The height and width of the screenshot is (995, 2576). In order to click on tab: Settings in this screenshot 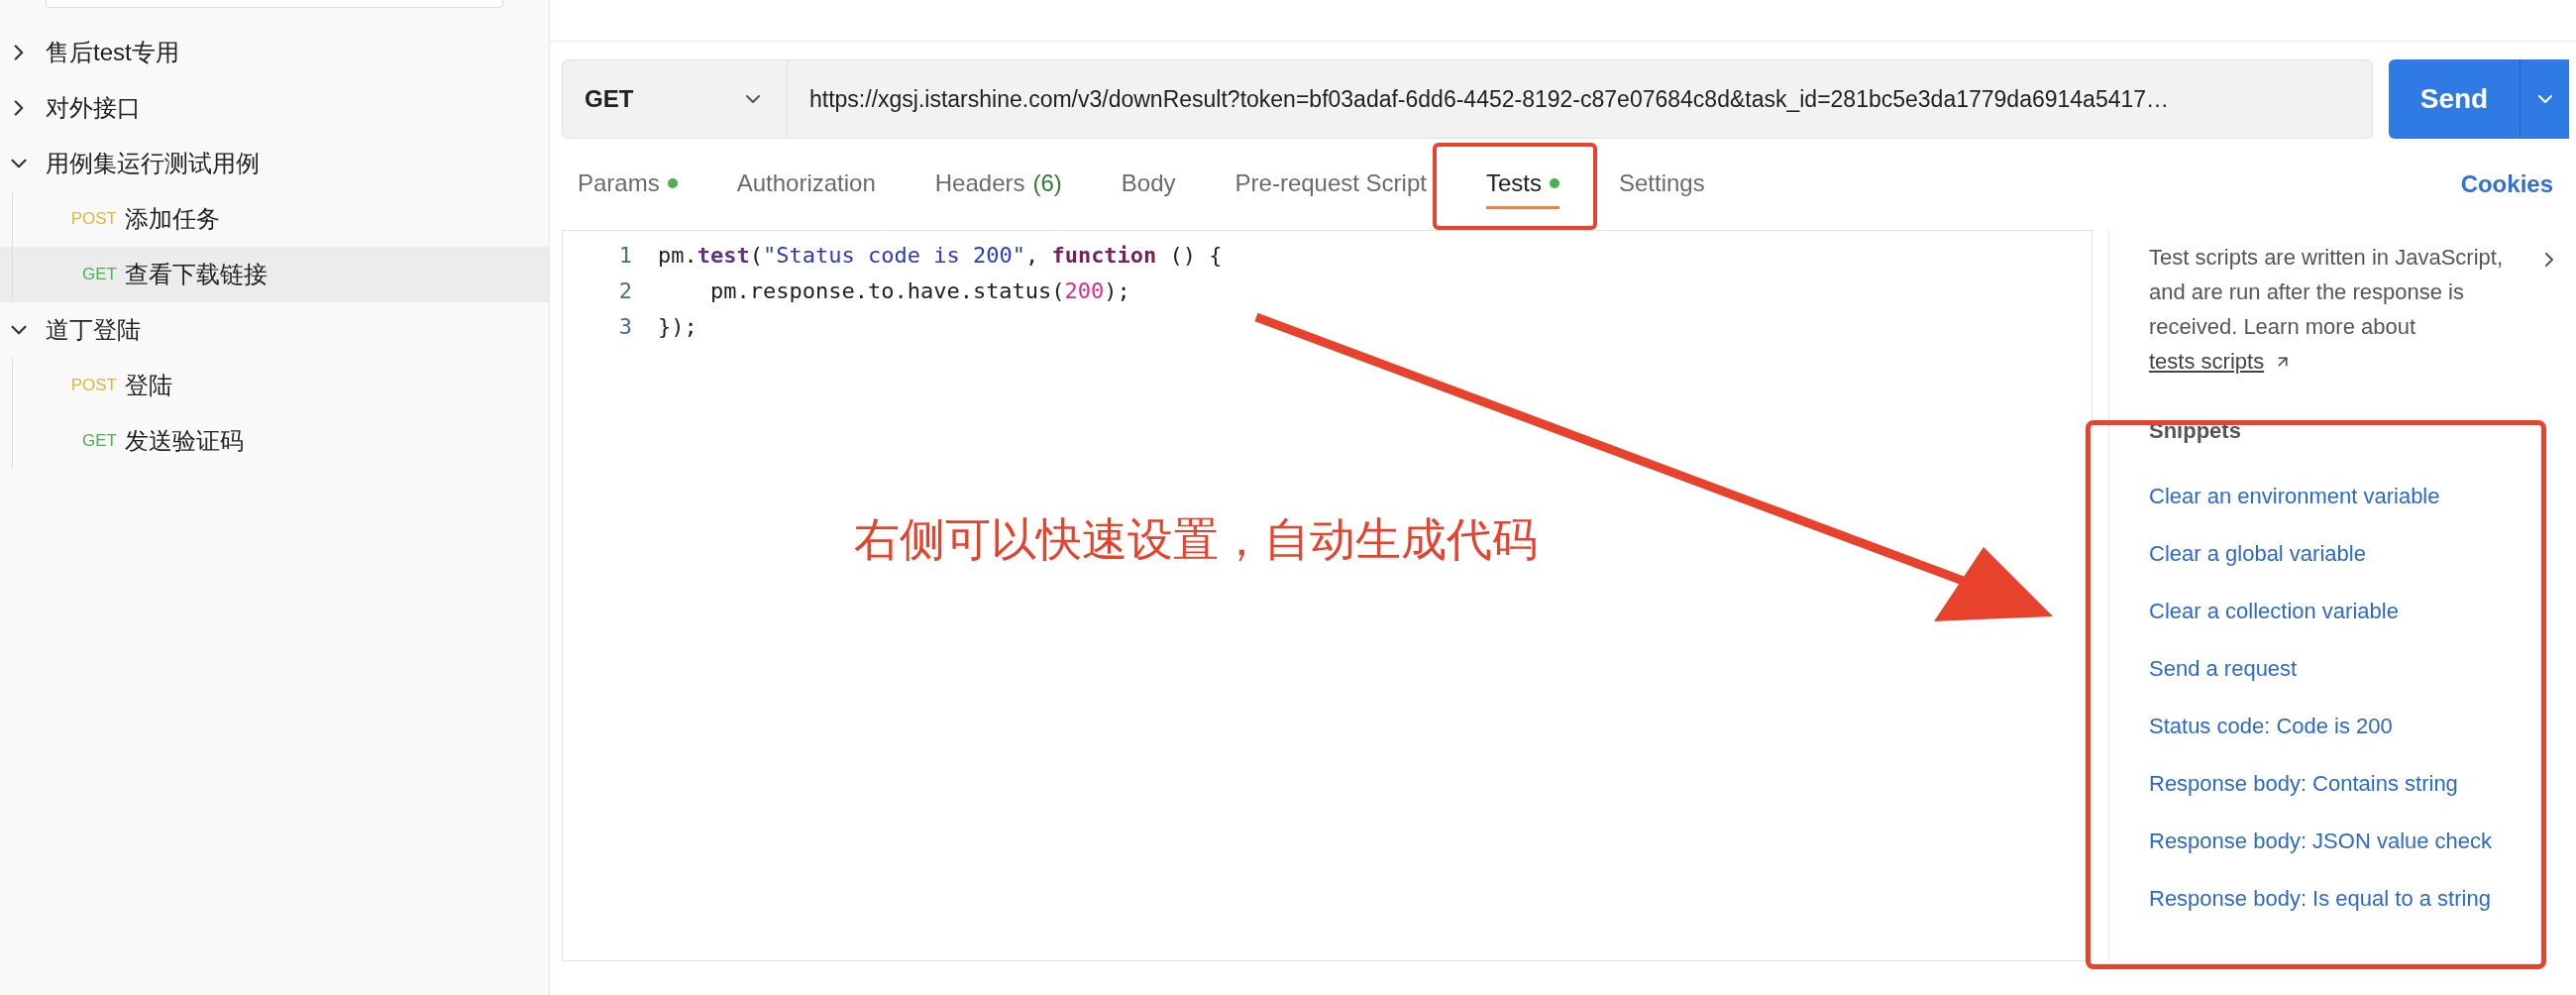, I will do `click(1661, 184)`.